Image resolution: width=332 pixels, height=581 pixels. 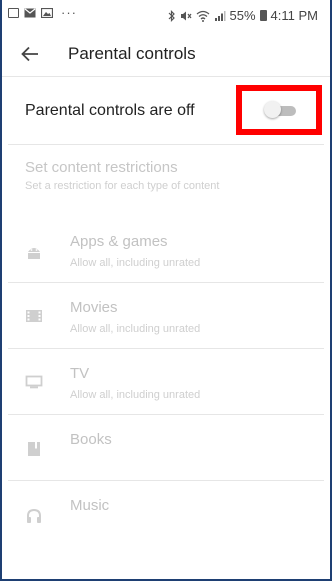 I want to click on calendar-icon, so click(x=13, y=13).